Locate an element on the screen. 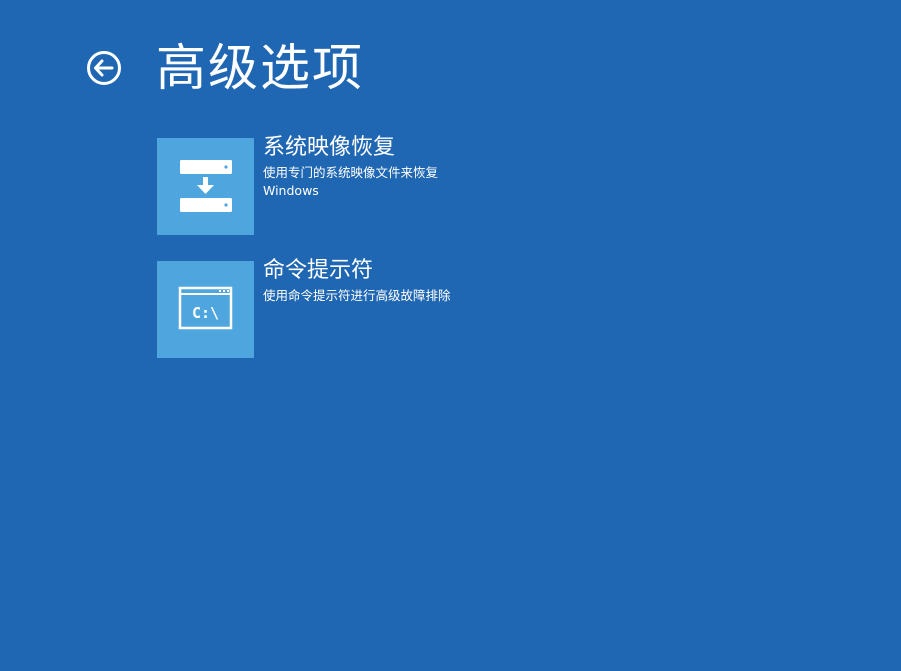 Image resolution: width=901 pixels, height=671 pixels. back-button is located at coordinates (104, 68).